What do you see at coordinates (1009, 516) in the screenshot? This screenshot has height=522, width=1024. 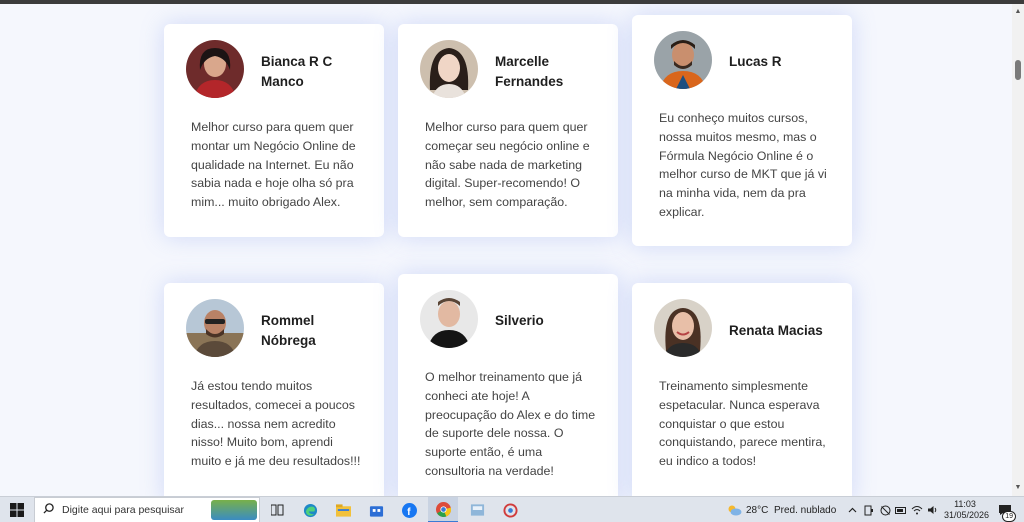 I see `notification-count-badge: 19` at bounding box center [1009, 516].